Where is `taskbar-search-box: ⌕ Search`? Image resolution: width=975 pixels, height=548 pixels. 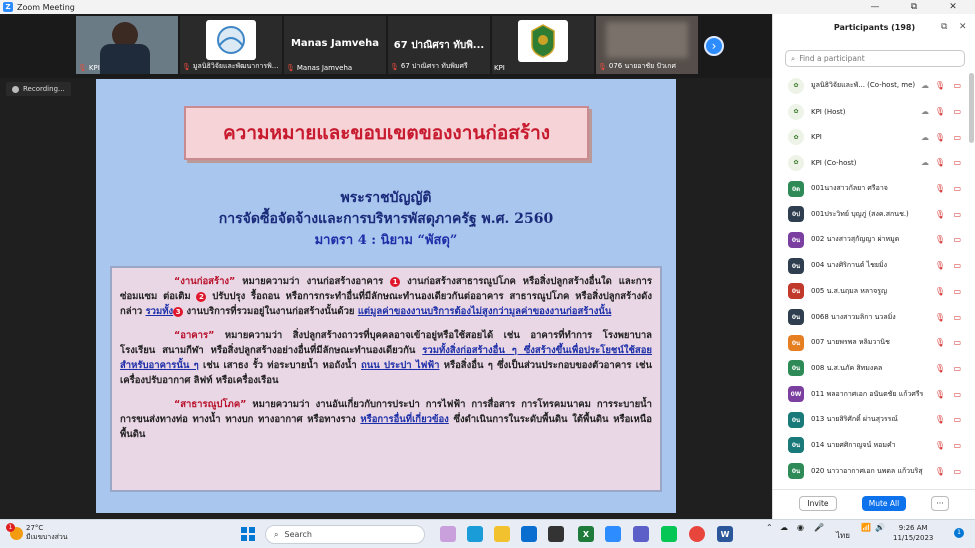
taskbar-search-box: ⌕ Search is located at coordinates (345, 534).